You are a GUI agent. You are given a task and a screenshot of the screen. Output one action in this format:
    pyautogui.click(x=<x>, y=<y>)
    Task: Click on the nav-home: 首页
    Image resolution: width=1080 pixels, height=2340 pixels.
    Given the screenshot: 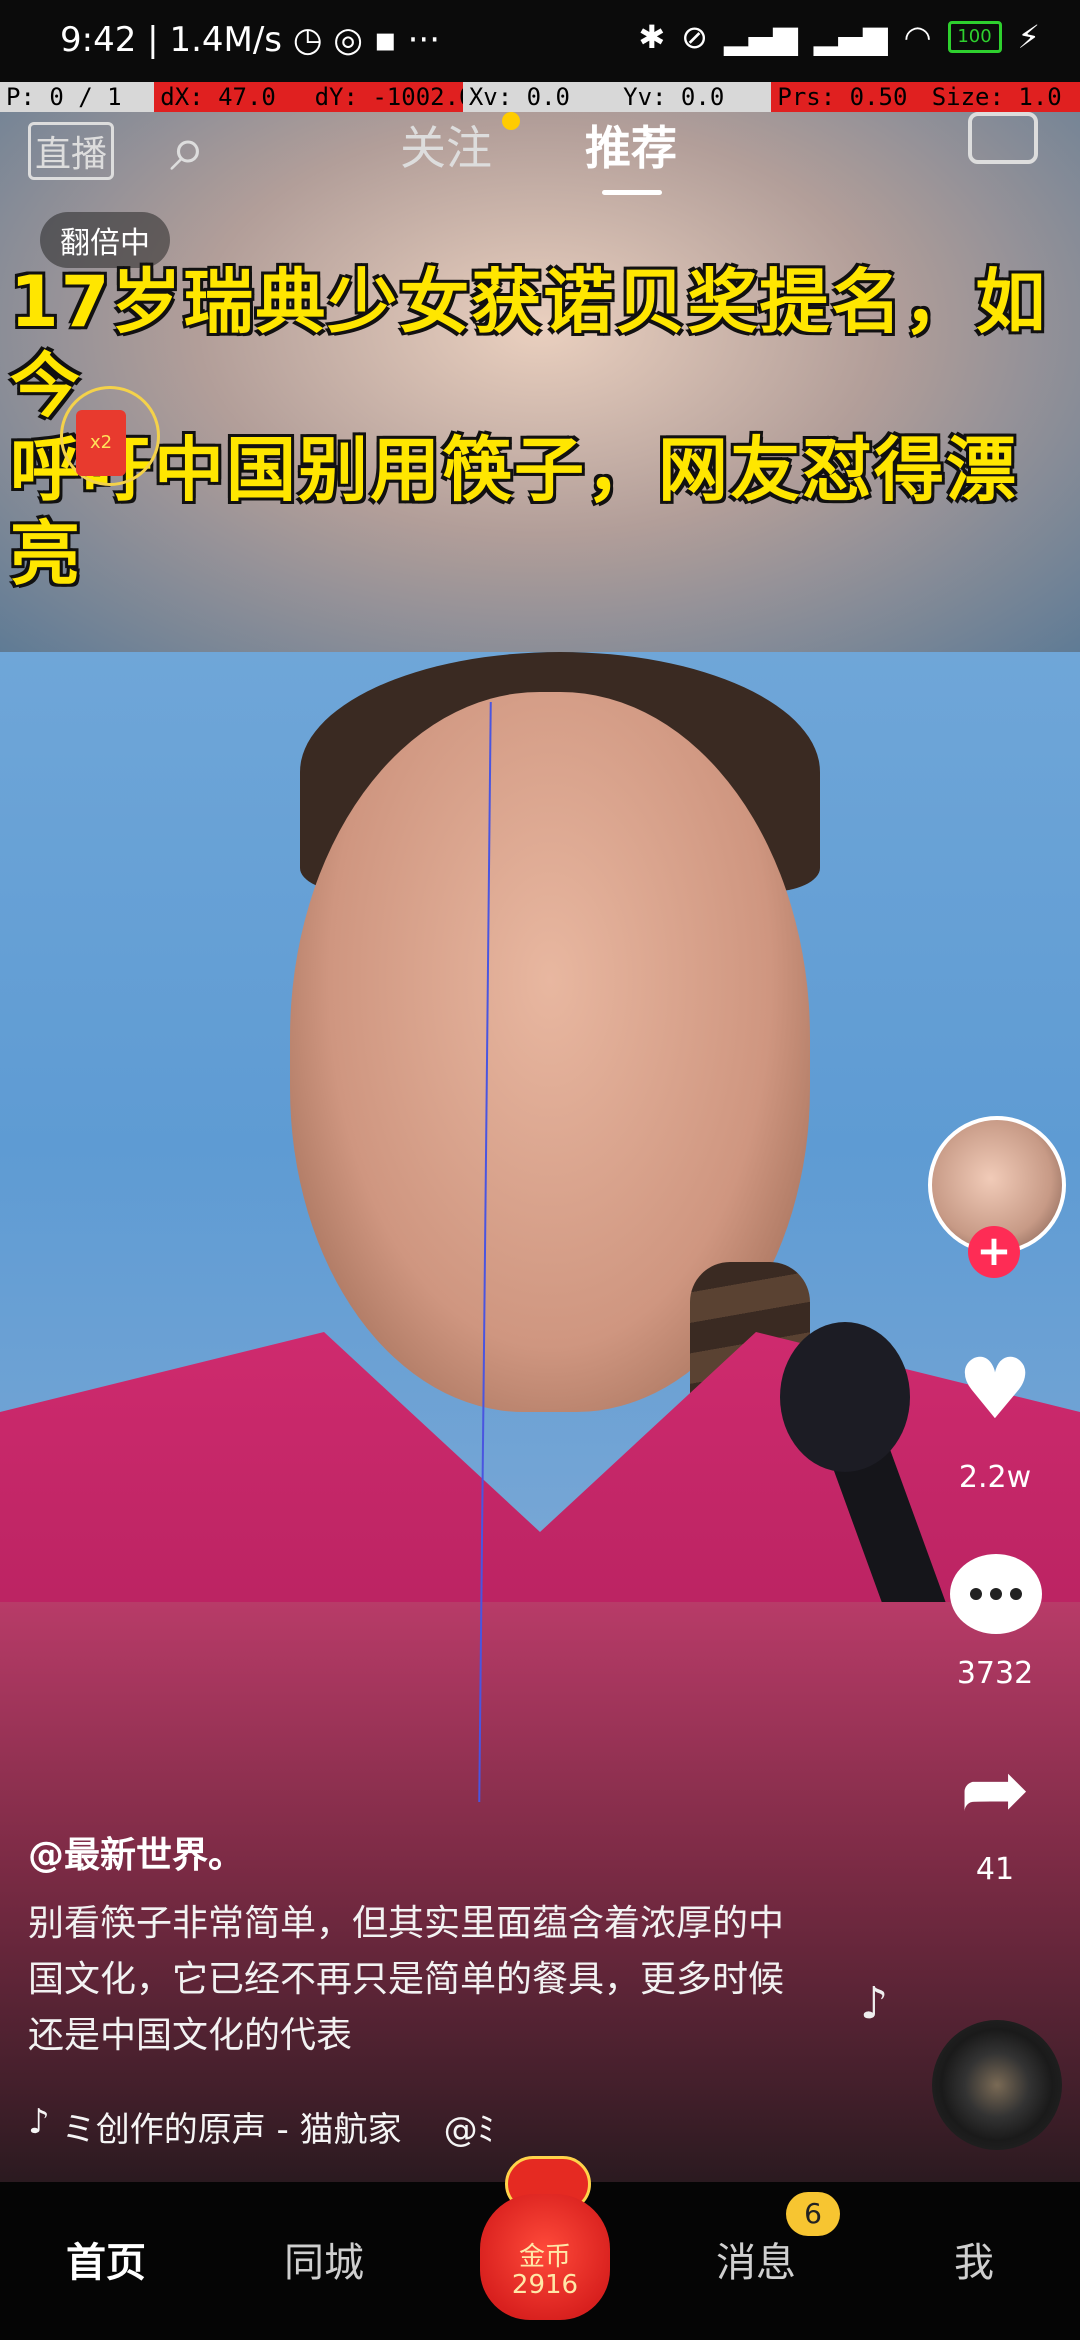 What is the action you would take?
    pyautogui.click(x=106, y=2259)
    